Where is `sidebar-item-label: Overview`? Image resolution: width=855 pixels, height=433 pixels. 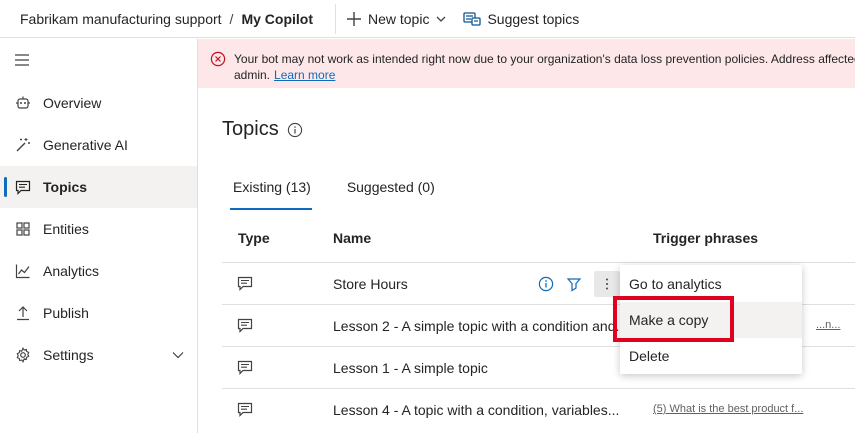
sidebar-item-label: Overview is located at coordinates (72, 103).